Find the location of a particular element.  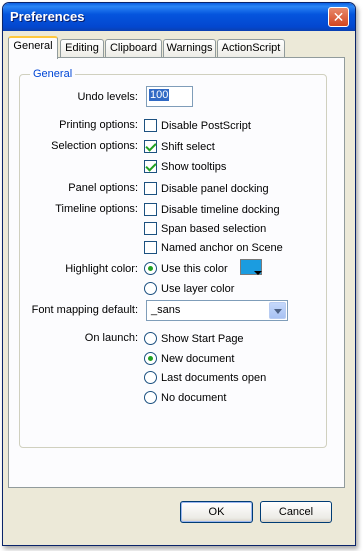

tab-clipboard: Clipboard is located at coordinates (133, 48).